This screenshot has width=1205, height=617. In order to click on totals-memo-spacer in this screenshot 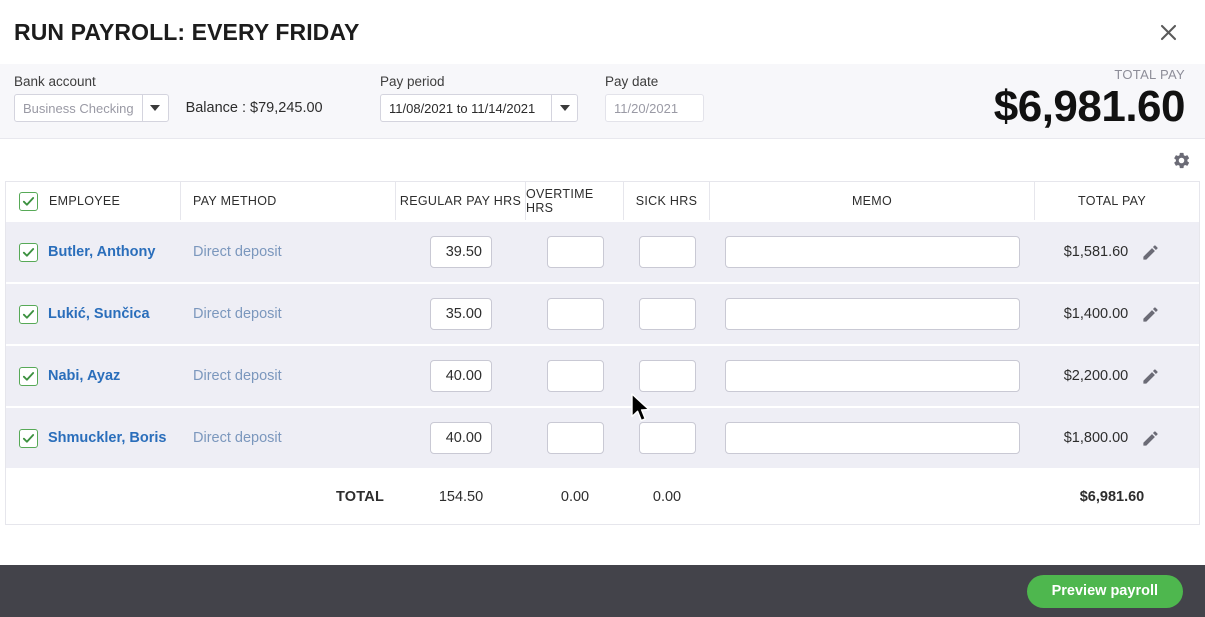, I will do `click(872, 497)`.